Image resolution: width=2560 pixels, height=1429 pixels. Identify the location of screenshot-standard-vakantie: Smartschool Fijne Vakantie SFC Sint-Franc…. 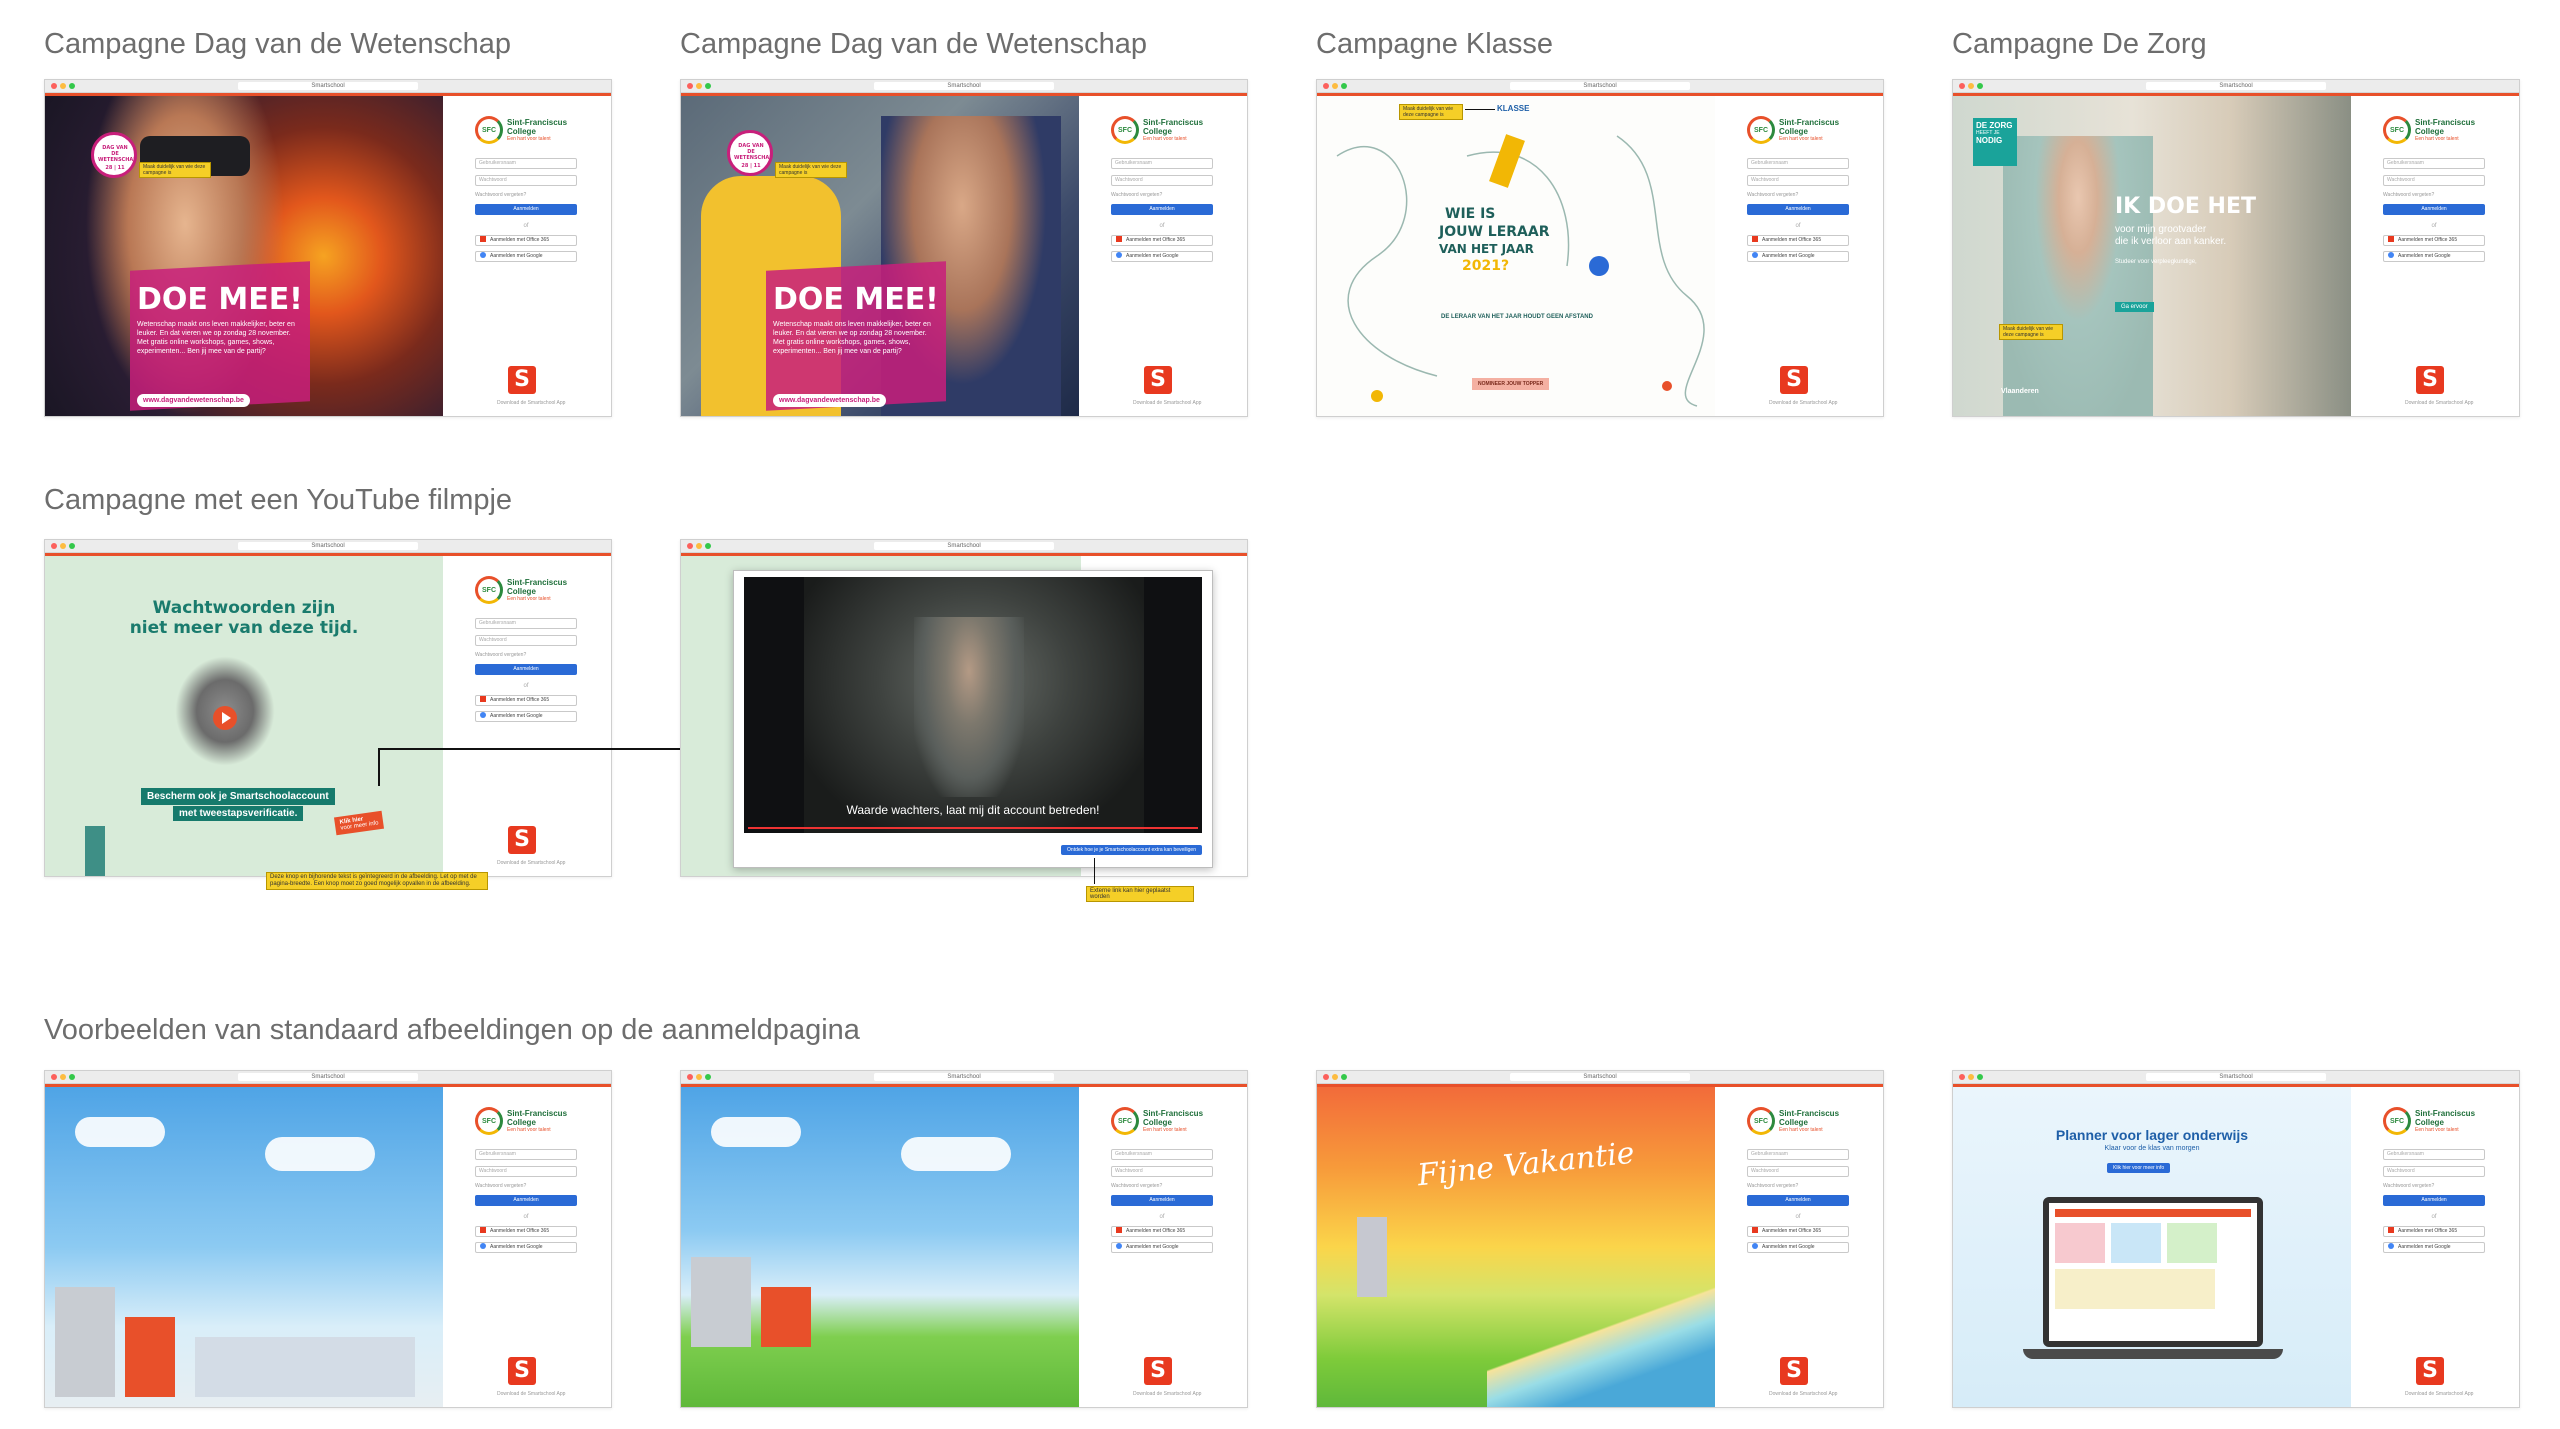
(1600, 1239).